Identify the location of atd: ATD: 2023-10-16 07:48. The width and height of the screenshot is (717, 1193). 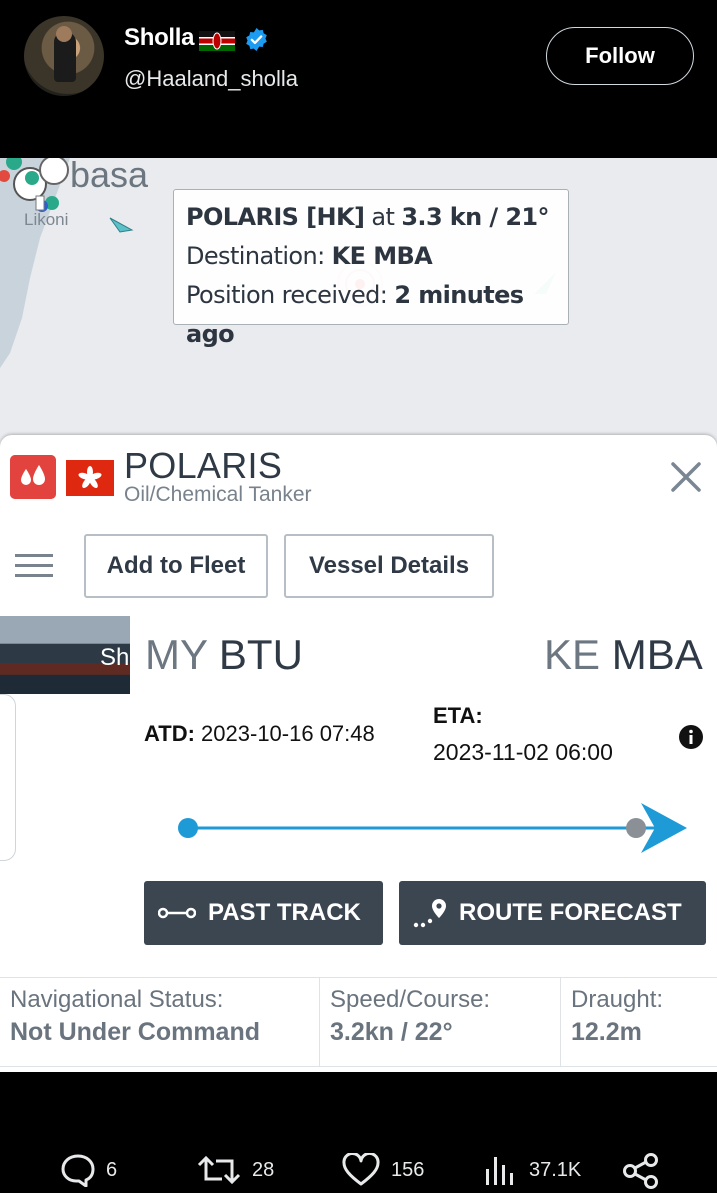
(259, 734).